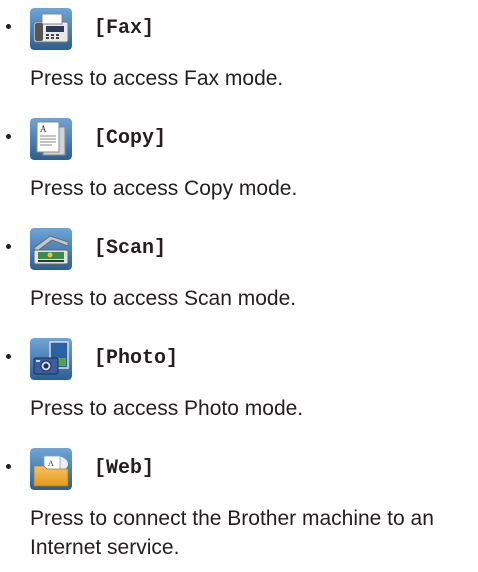  Describe the element at coordinates (167, 408) in the screenshot. I see `photo-description: Press to access Photo mode.` at that location.